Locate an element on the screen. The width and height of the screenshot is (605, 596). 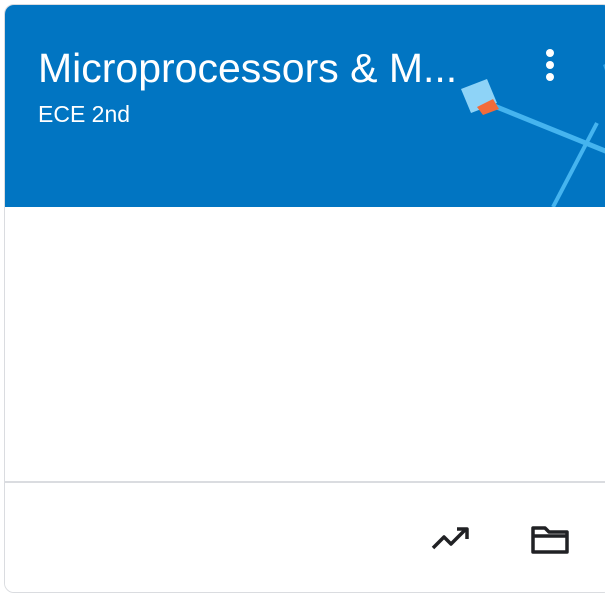
more-vert-icon is located at coordinates (550, 65).